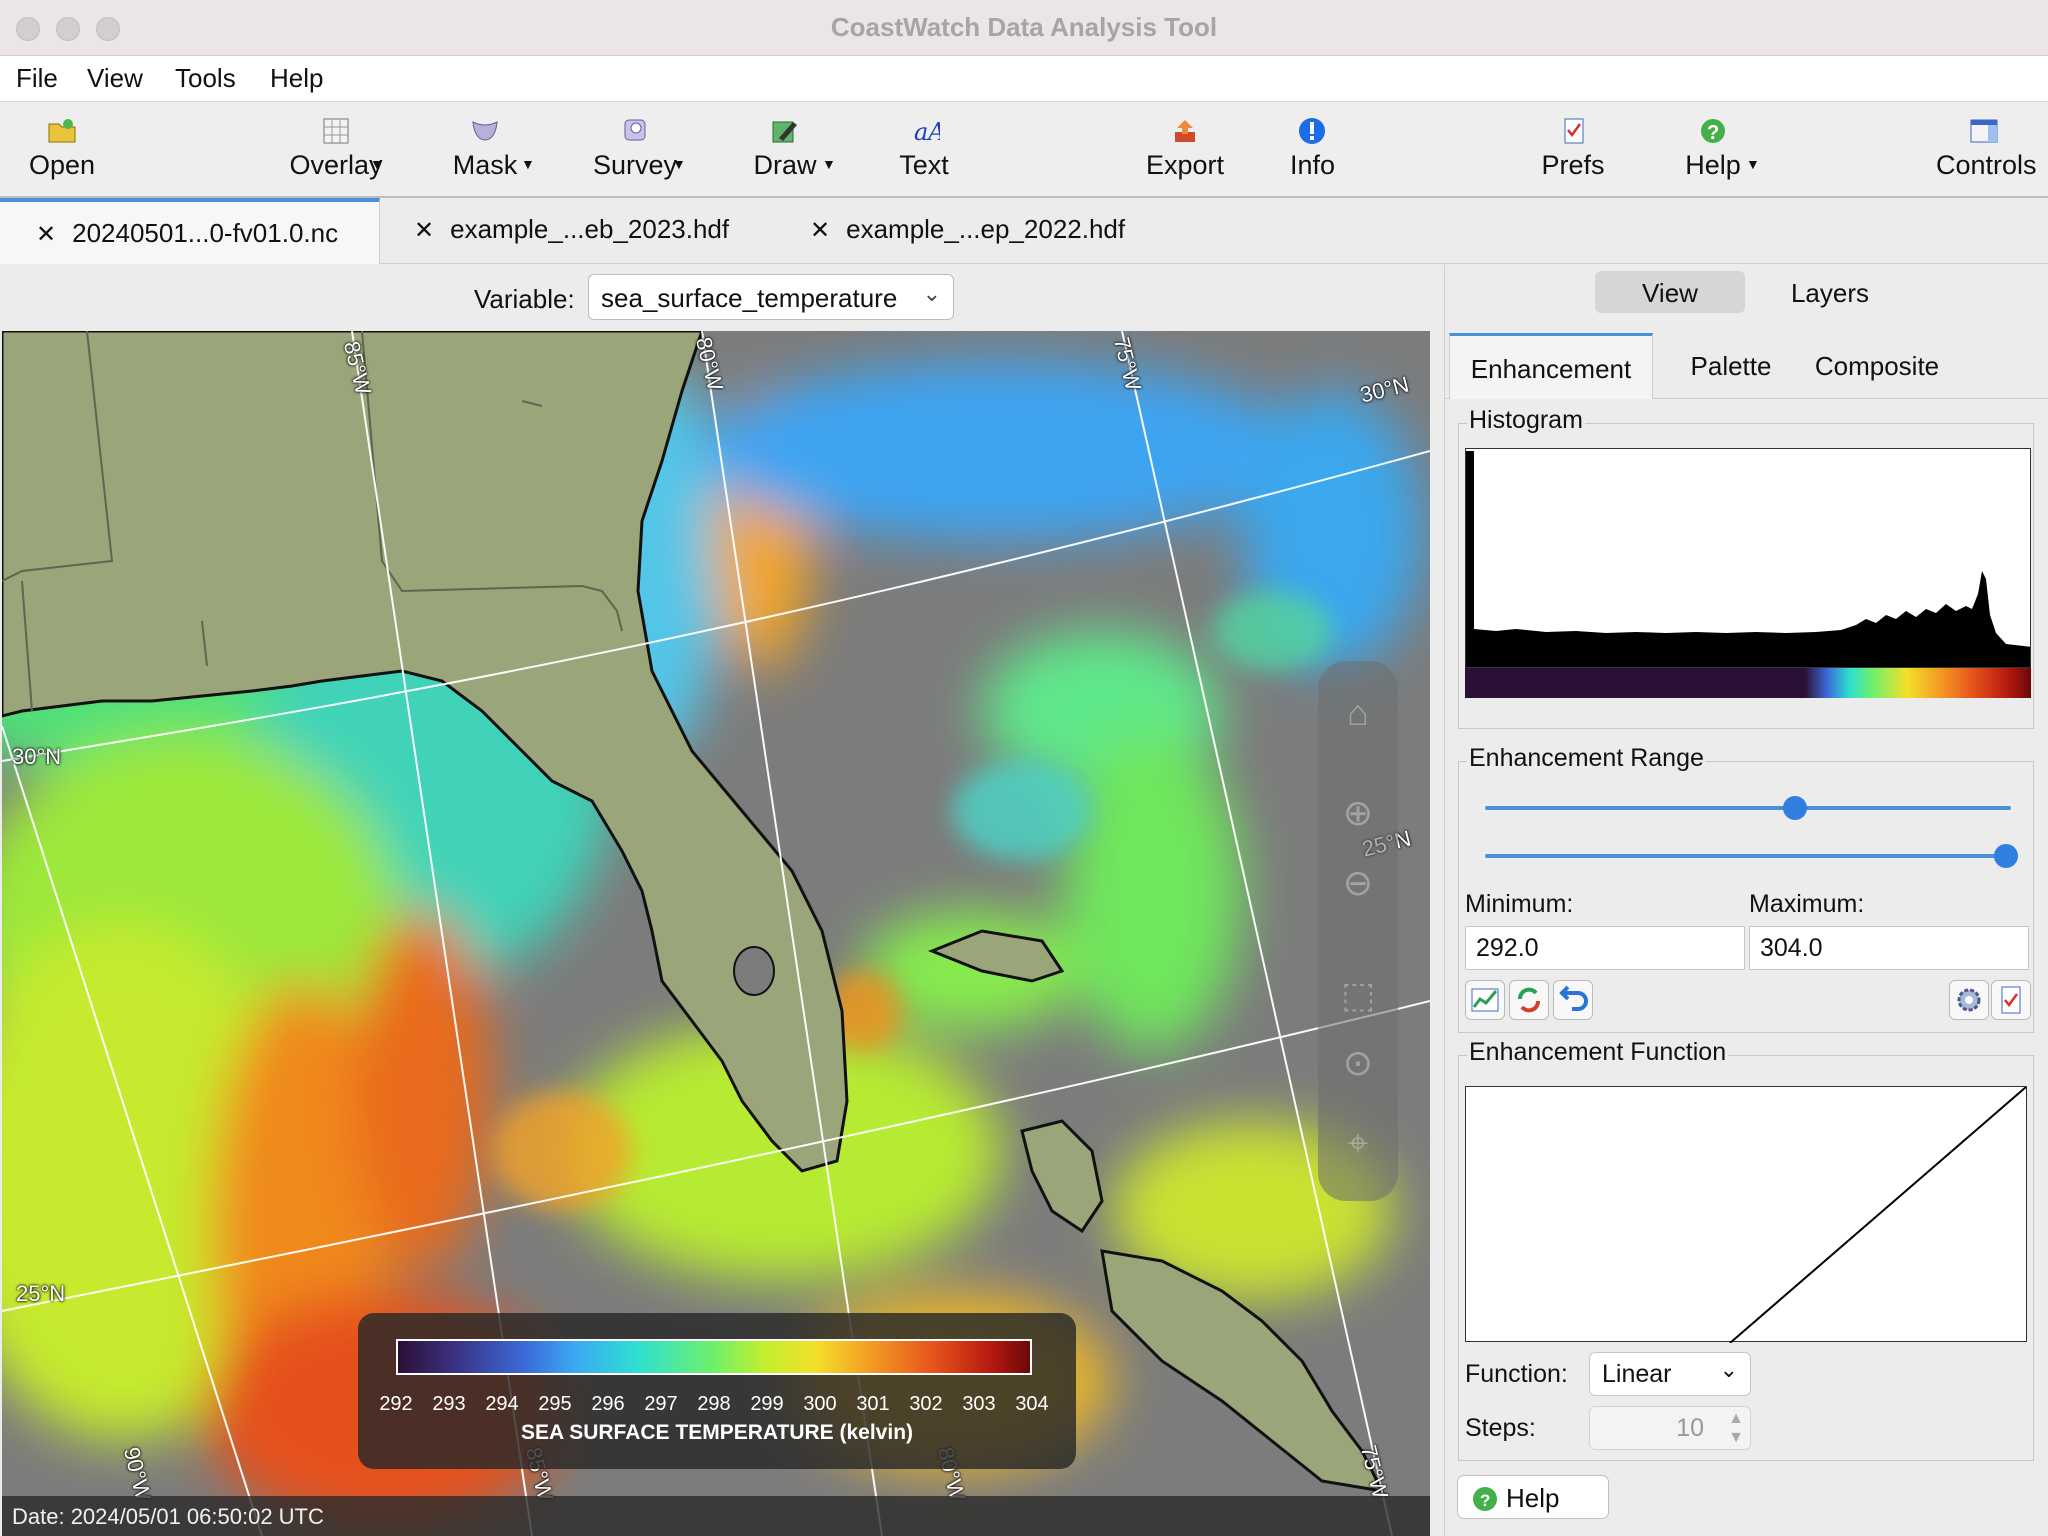  I want to click on svg-text: aA, so click(927, 132).